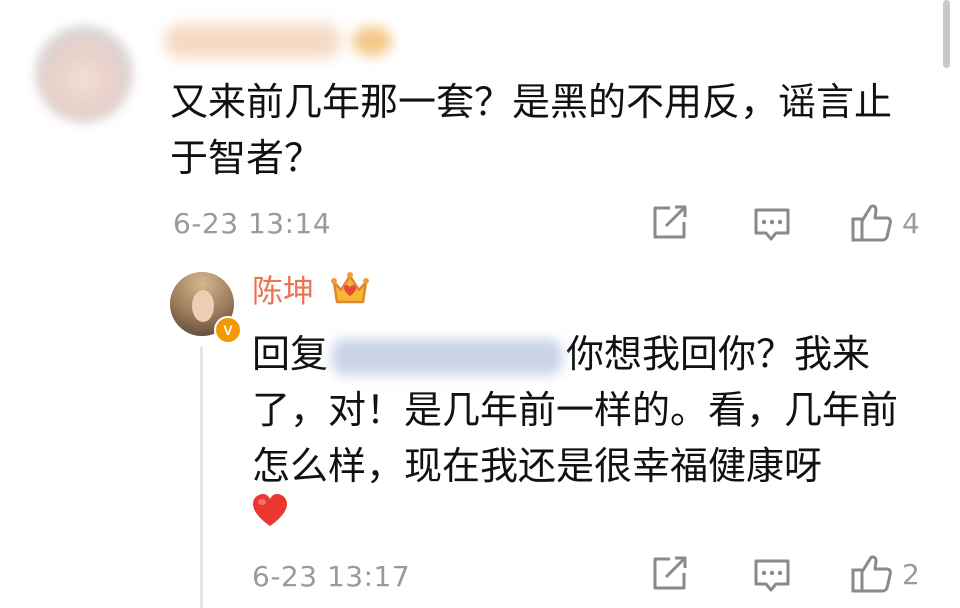 Image resolution: width=960 pixels, height=608 pixels. I want to click on comment-reply-button, so click(772, 225).